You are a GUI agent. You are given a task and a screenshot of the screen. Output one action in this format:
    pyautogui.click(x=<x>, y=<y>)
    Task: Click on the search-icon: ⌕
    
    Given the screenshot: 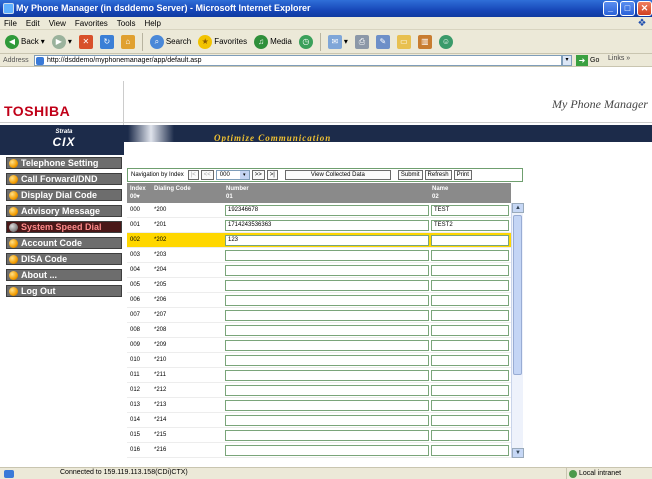 What is the action you would take?
    pyautogui.click(x=156, y=41)
    